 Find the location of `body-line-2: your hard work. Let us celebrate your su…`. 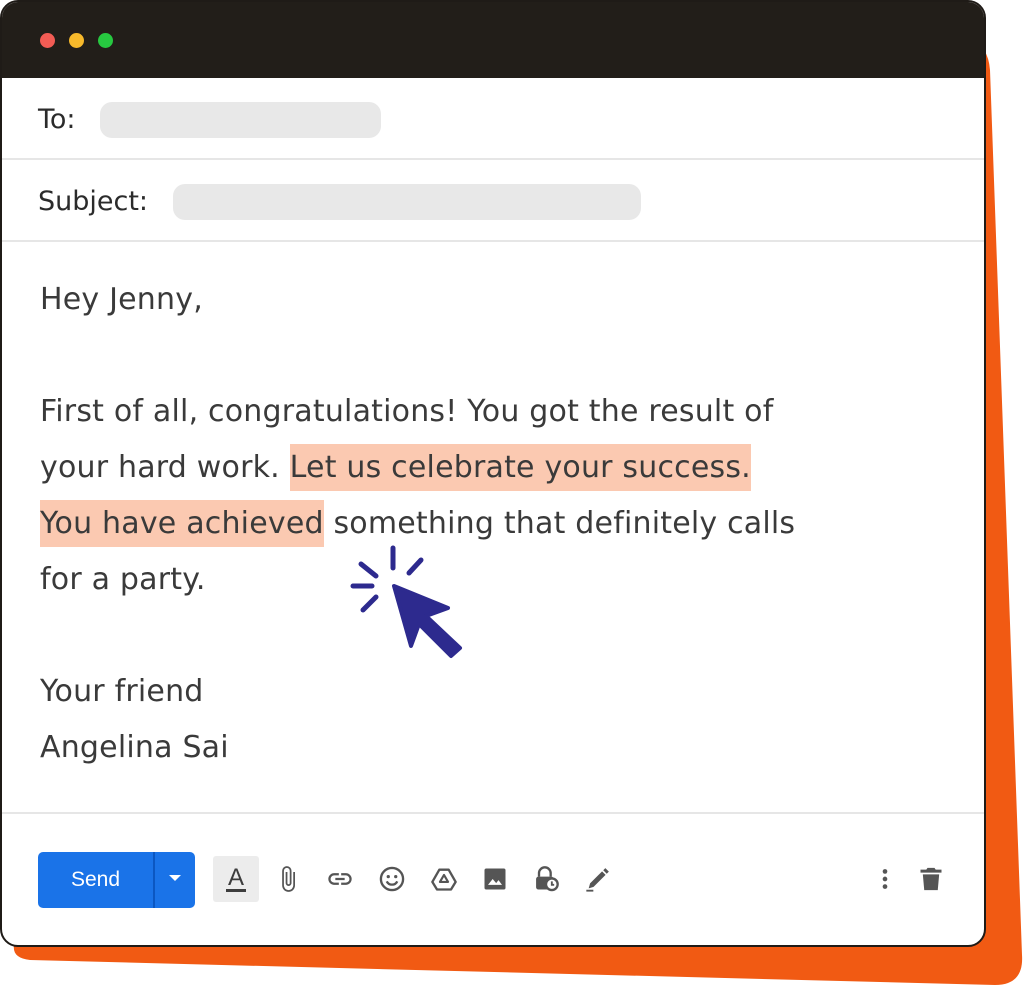

body-line-2: your hard work. Let us celebrate your su… is located at coordinates (395, 467).